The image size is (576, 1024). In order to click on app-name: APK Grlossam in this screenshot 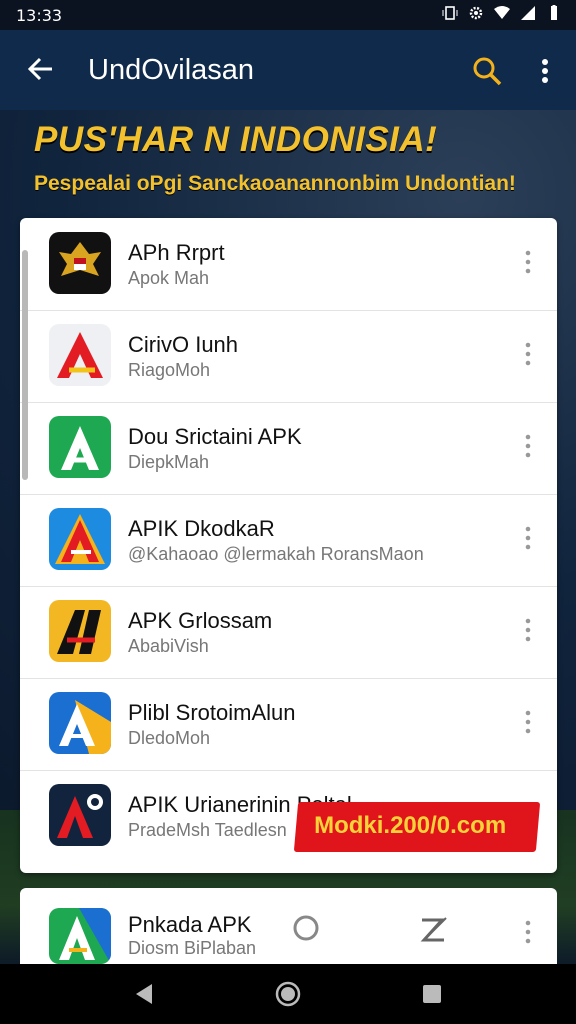, I will do `click(200, 620)`.